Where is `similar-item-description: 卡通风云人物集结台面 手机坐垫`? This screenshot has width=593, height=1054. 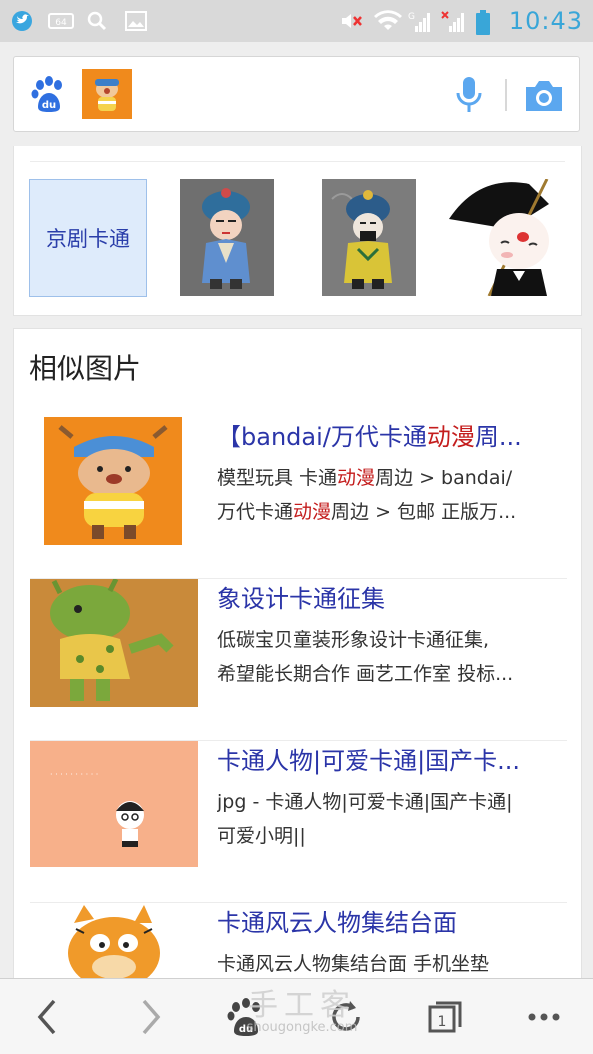
similar-item-description: 卡通风云人物集结台面 手机坐垫 is located at coordinates (392, 964).